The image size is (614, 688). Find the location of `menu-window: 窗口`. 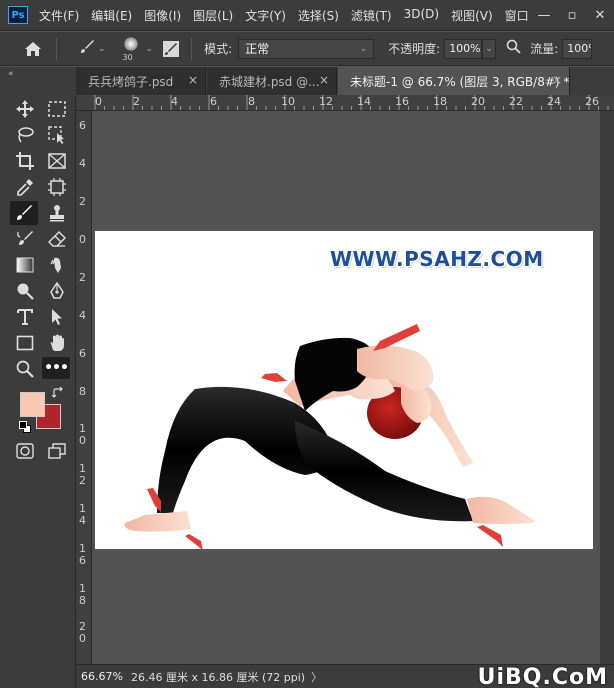

menu-window: 窗口 is located at coordinates (517, 15).